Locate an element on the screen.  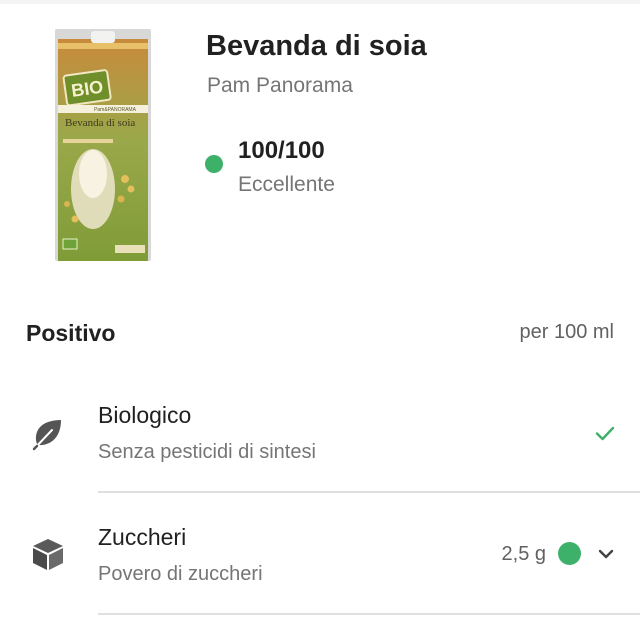
product-image: BIO Pam&PANORAMA Bevanda di soia is located at coordinates (103, 145).